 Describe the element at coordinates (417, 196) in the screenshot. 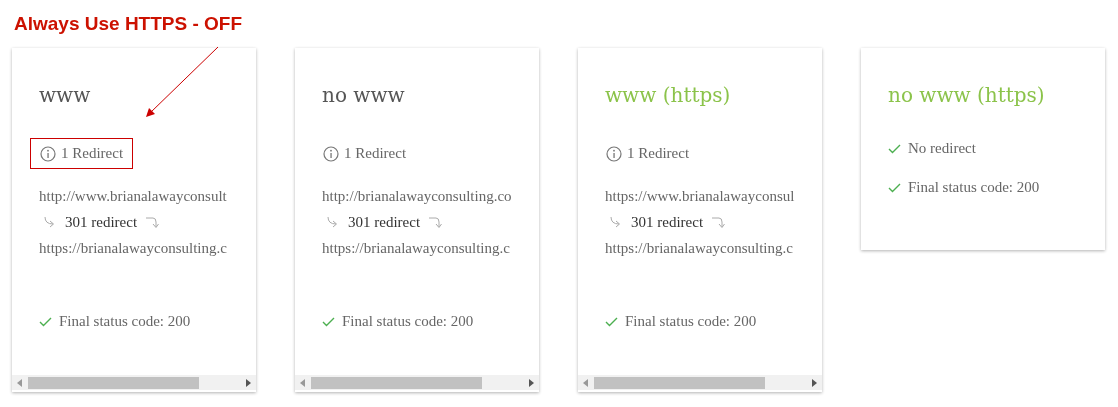

I see `source-url: http://brianalawayconsulting.co` at that location.